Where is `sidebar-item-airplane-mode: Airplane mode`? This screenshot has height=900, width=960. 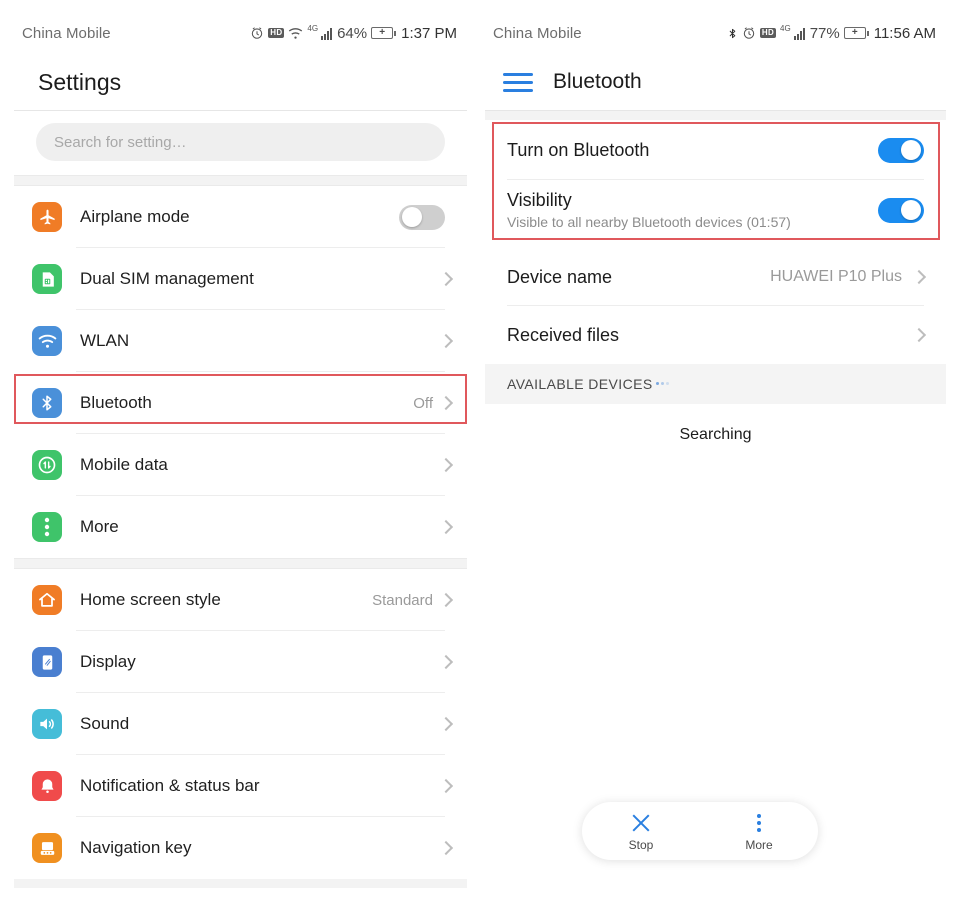
sidebar-item-airplane-mode: Airplane mode is located at coordinates (240, 217).